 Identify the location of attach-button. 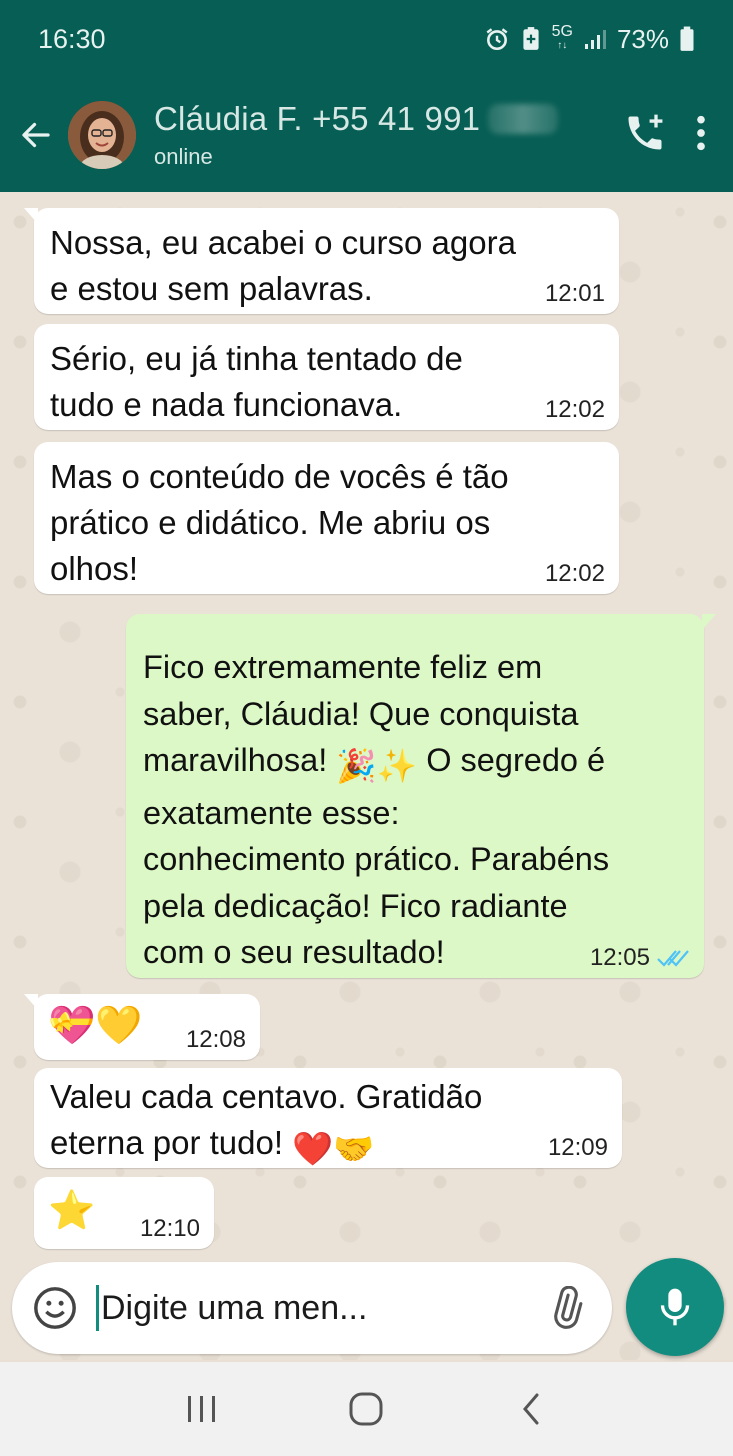
(566, 1308).